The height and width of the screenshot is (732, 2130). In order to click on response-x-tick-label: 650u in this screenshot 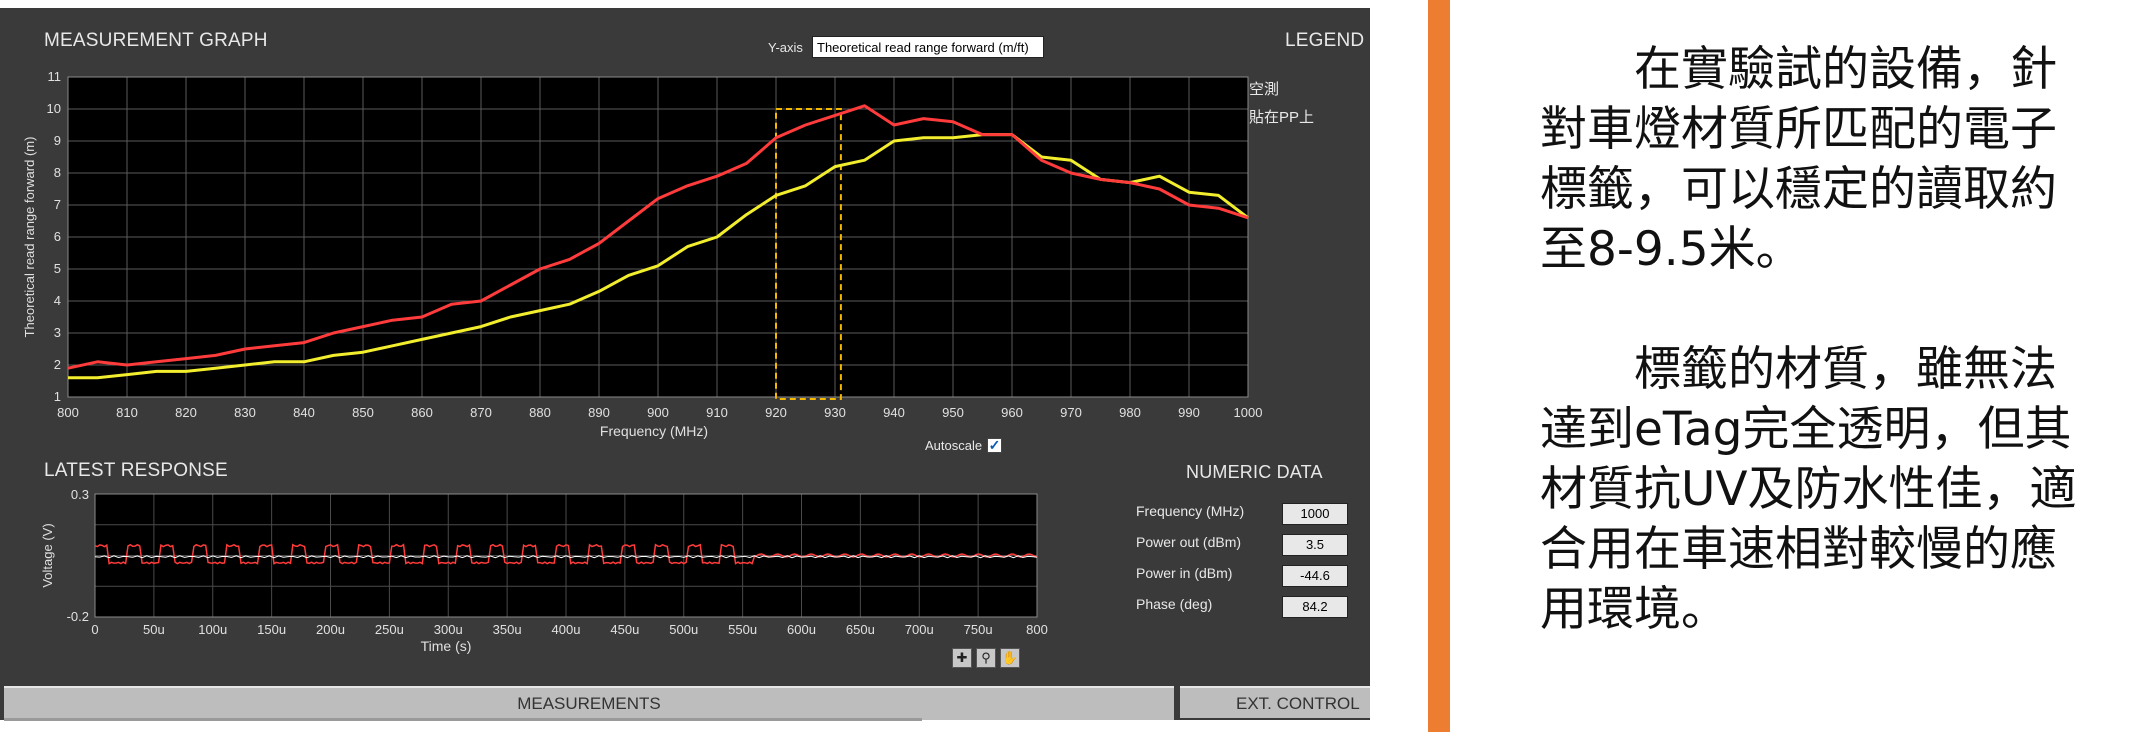, I will do `click(860, 629)`.